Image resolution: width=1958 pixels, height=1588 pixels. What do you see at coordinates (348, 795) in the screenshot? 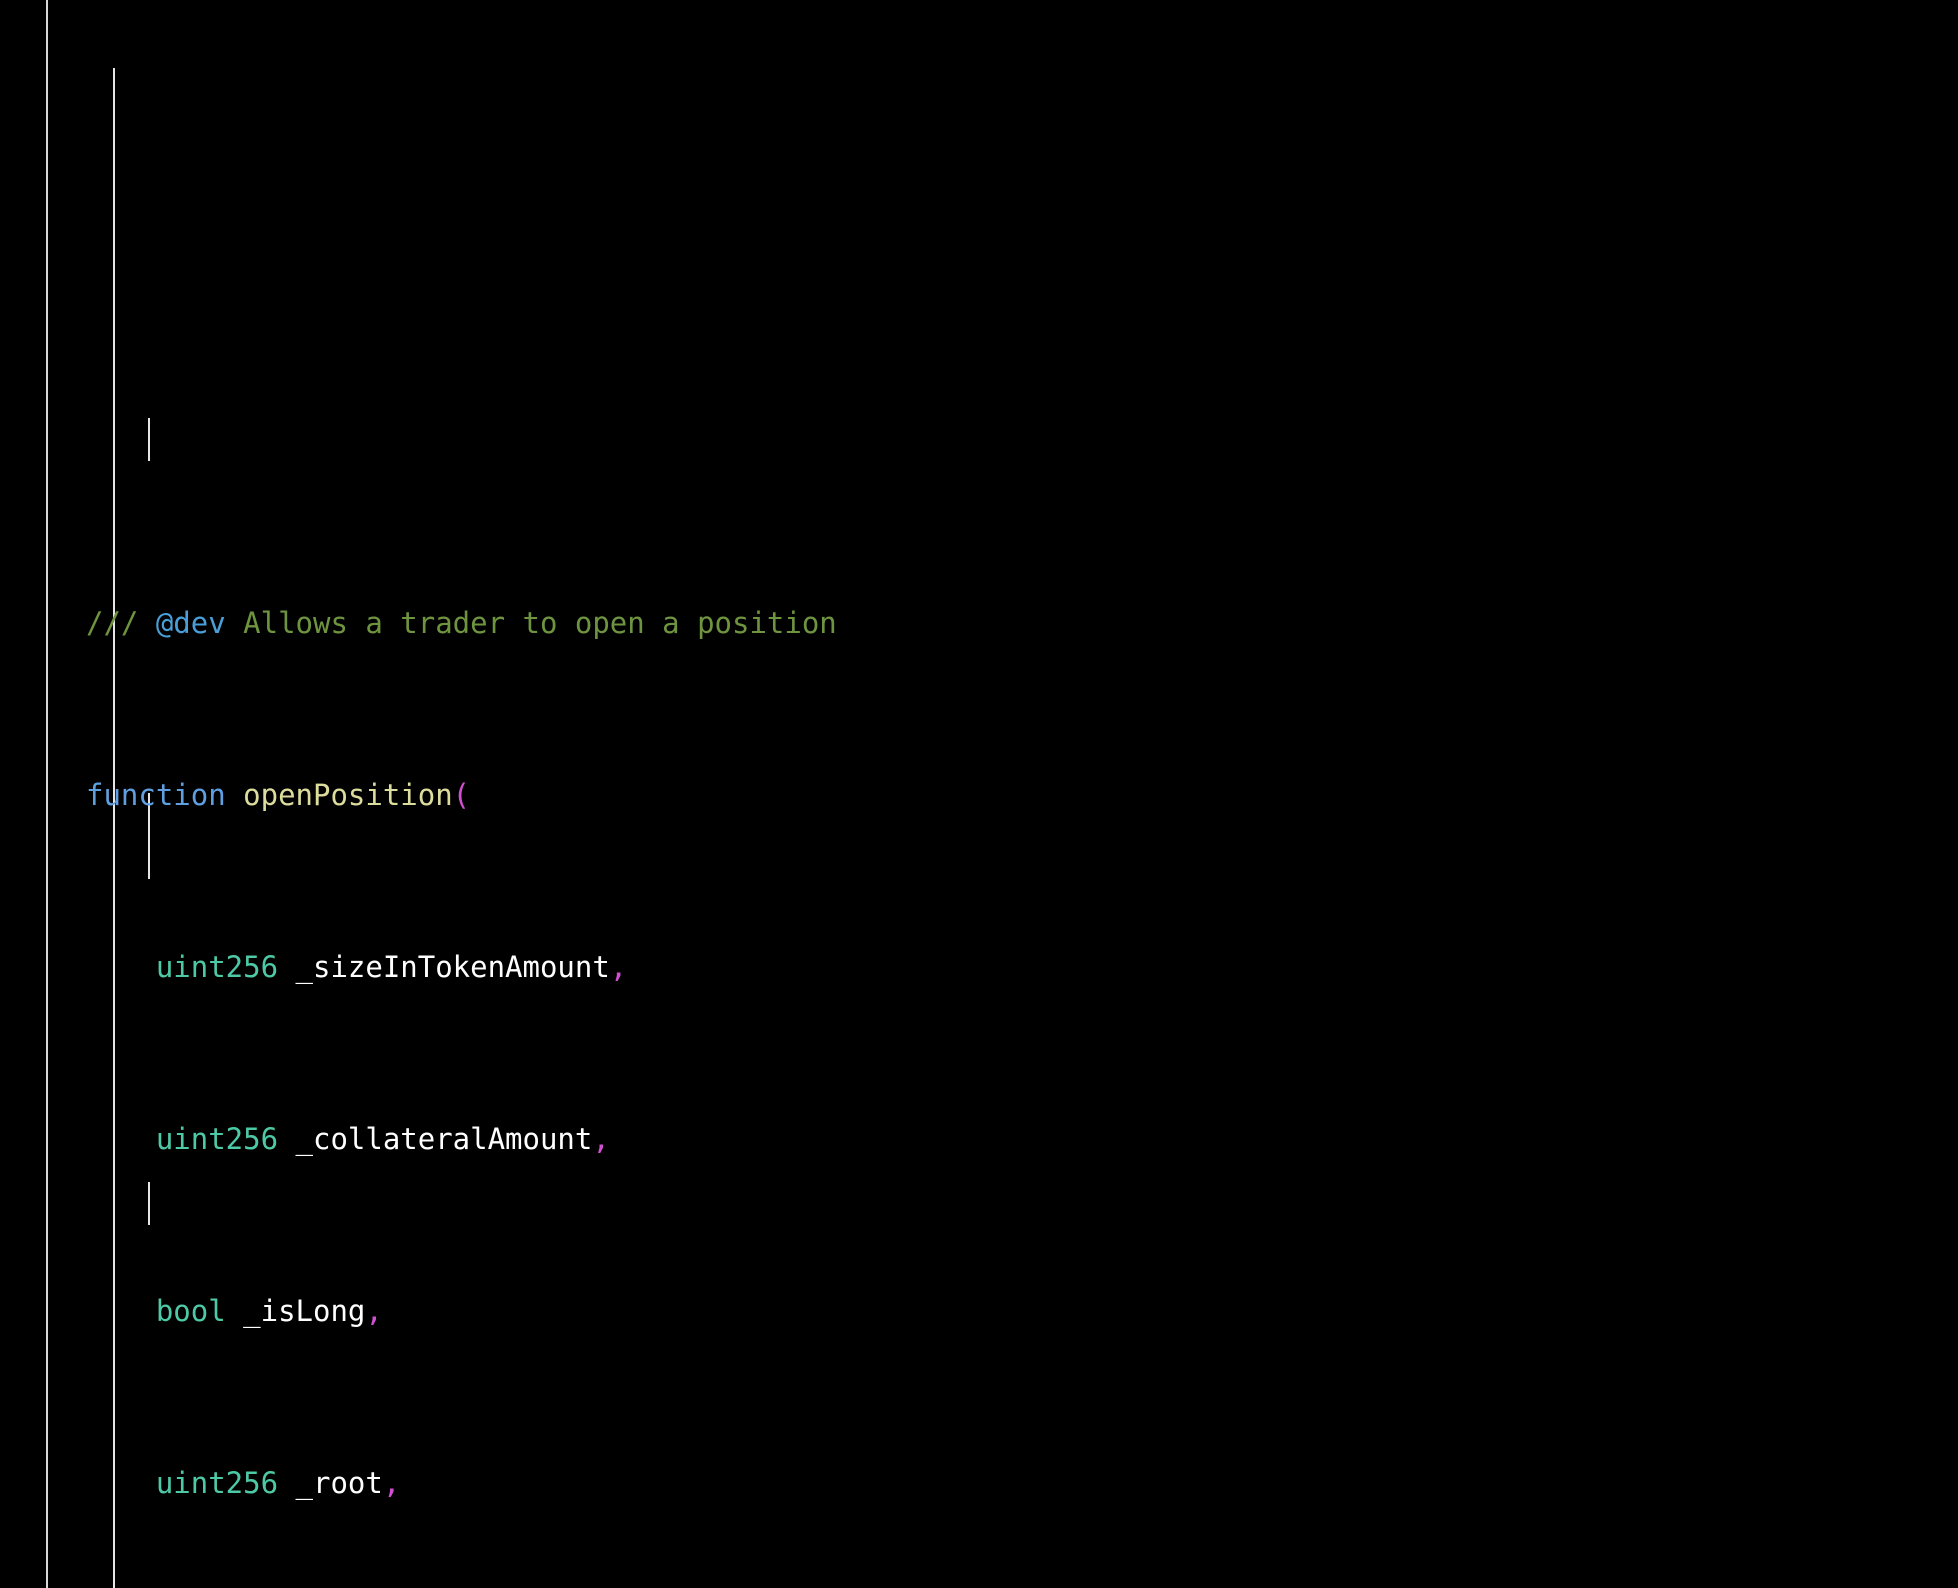
I see `function-name-openposition: openPosition` at bounding box center [348, 795].